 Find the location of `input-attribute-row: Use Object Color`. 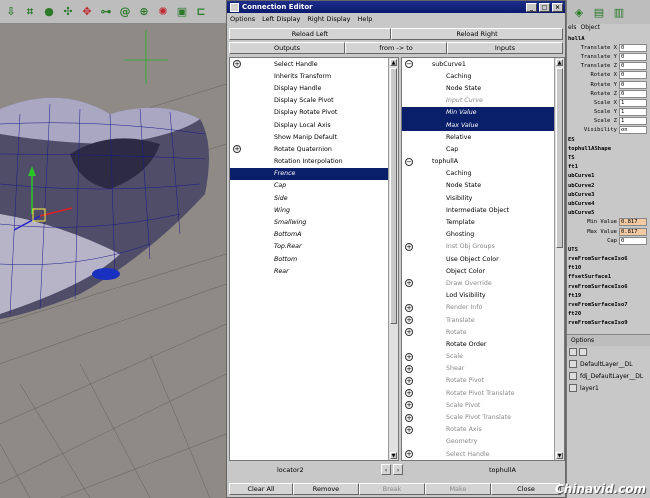

input-attribute-row: Use Object Color is located at coordinates (483, 259).